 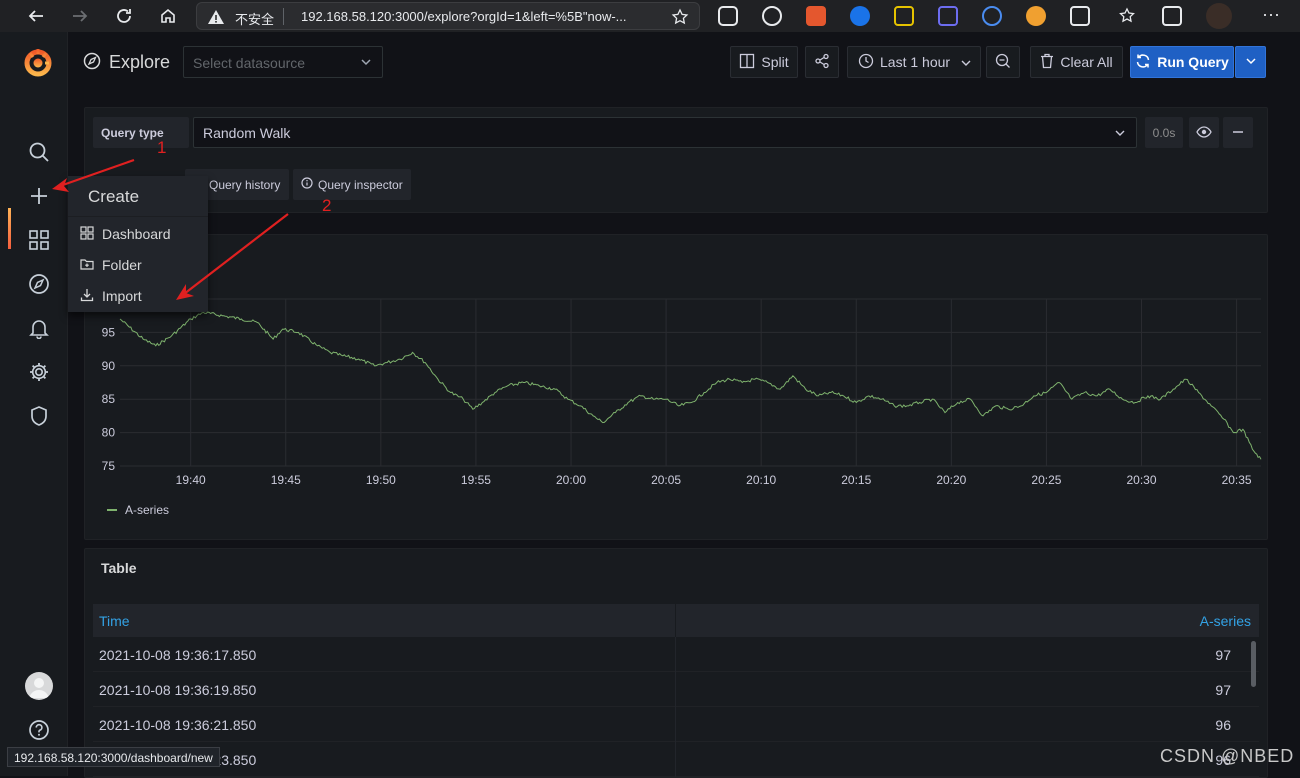 What do you see at coordinates (948, 16) in the screenshot?
I see `extension-swap-icon` at bounding box center [948, 16].